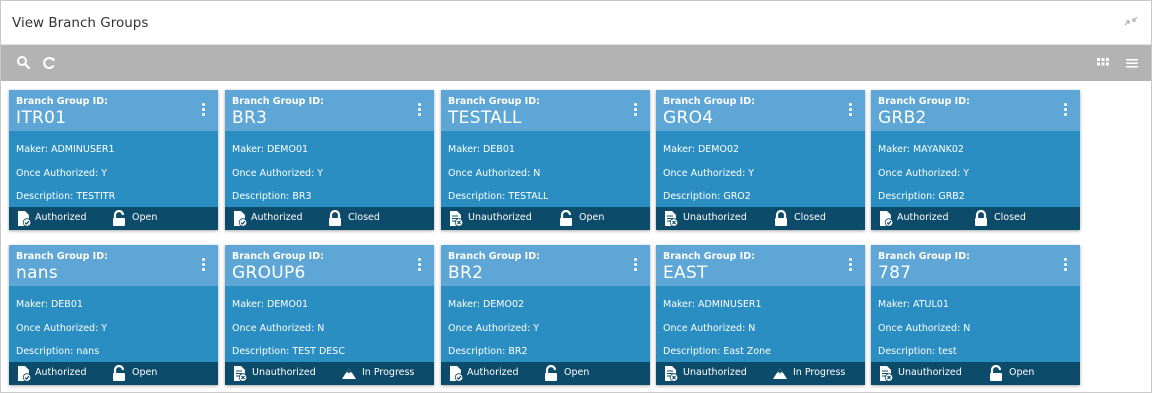  Describe the element at coordinates (488, 351) in the screenshot. I see `description-text: Description: BR2` at that location.